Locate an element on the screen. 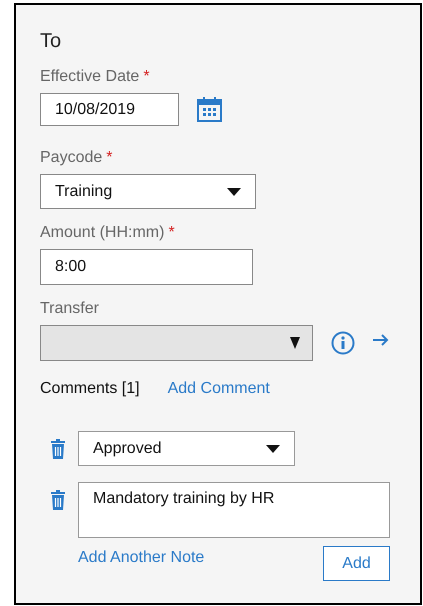  info-icon is located at coordinates (343, 343).